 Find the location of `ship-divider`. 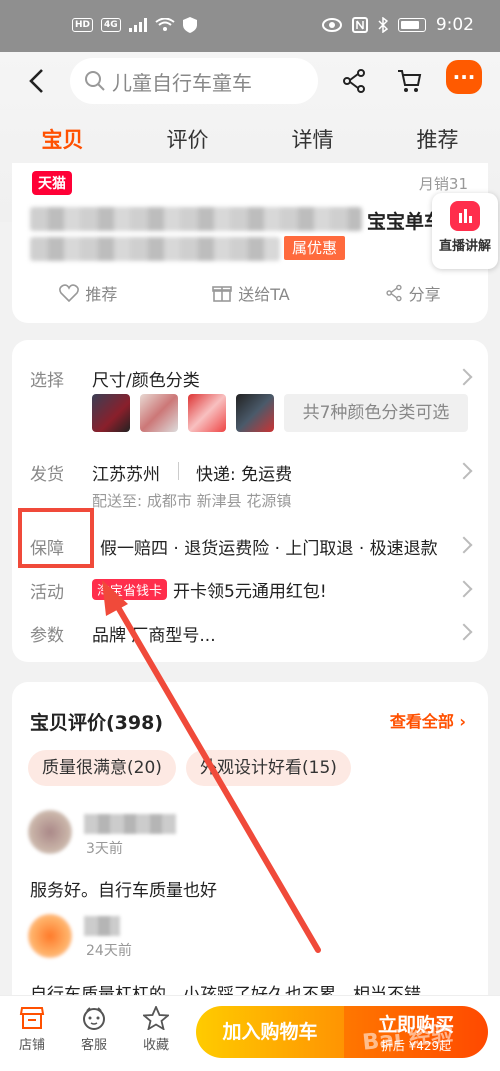

ship-divider is located at coordinates (178, 471).